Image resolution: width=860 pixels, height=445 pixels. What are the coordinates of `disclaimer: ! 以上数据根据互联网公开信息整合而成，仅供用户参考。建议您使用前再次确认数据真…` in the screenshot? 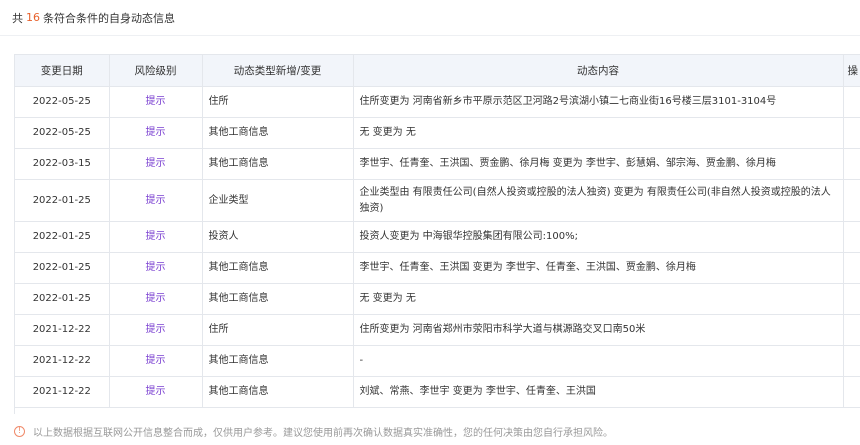 It's located at (313, 431).